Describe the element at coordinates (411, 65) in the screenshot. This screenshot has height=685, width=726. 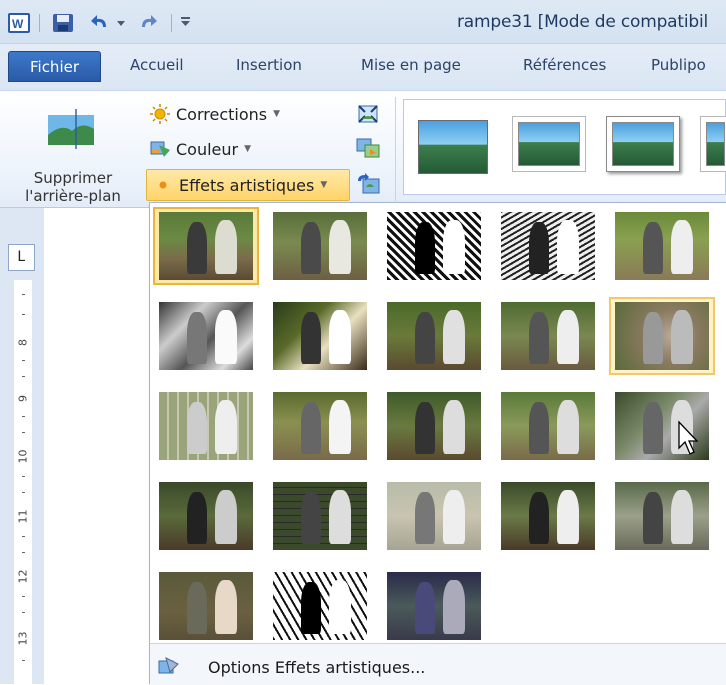
I see `tab-mise-en-page: Mise en page` at that location.